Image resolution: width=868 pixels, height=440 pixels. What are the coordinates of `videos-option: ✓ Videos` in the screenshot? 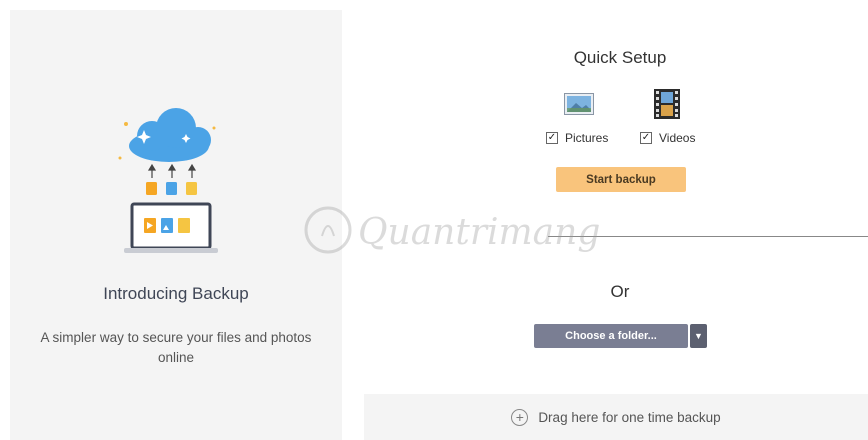 It's located at (667, 138).